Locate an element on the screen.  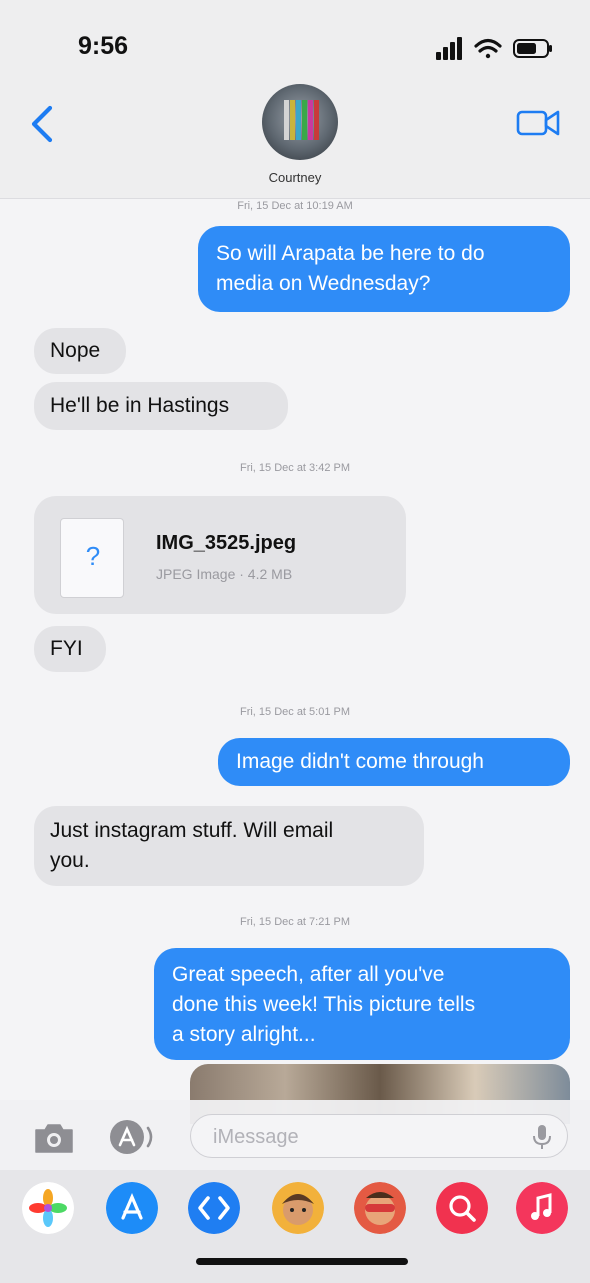
message-field is located at coordinates (379, 1136).